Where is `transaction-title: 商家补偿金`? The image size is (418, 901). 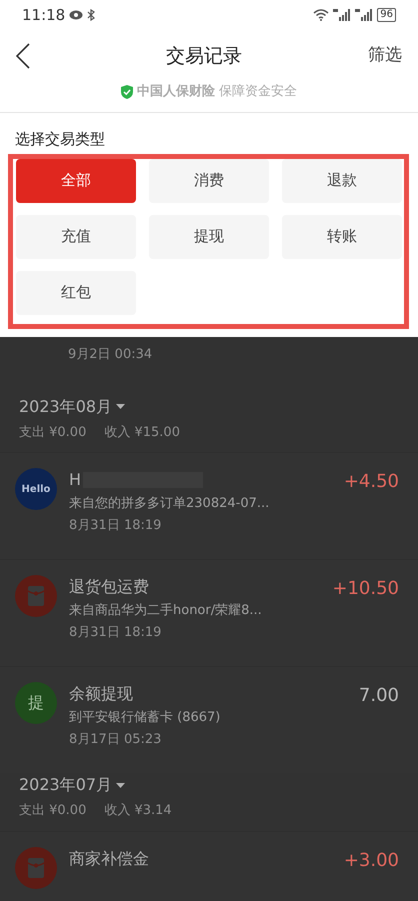
transaction-title: 商家补偿金 is located at coordinates (109, 859).